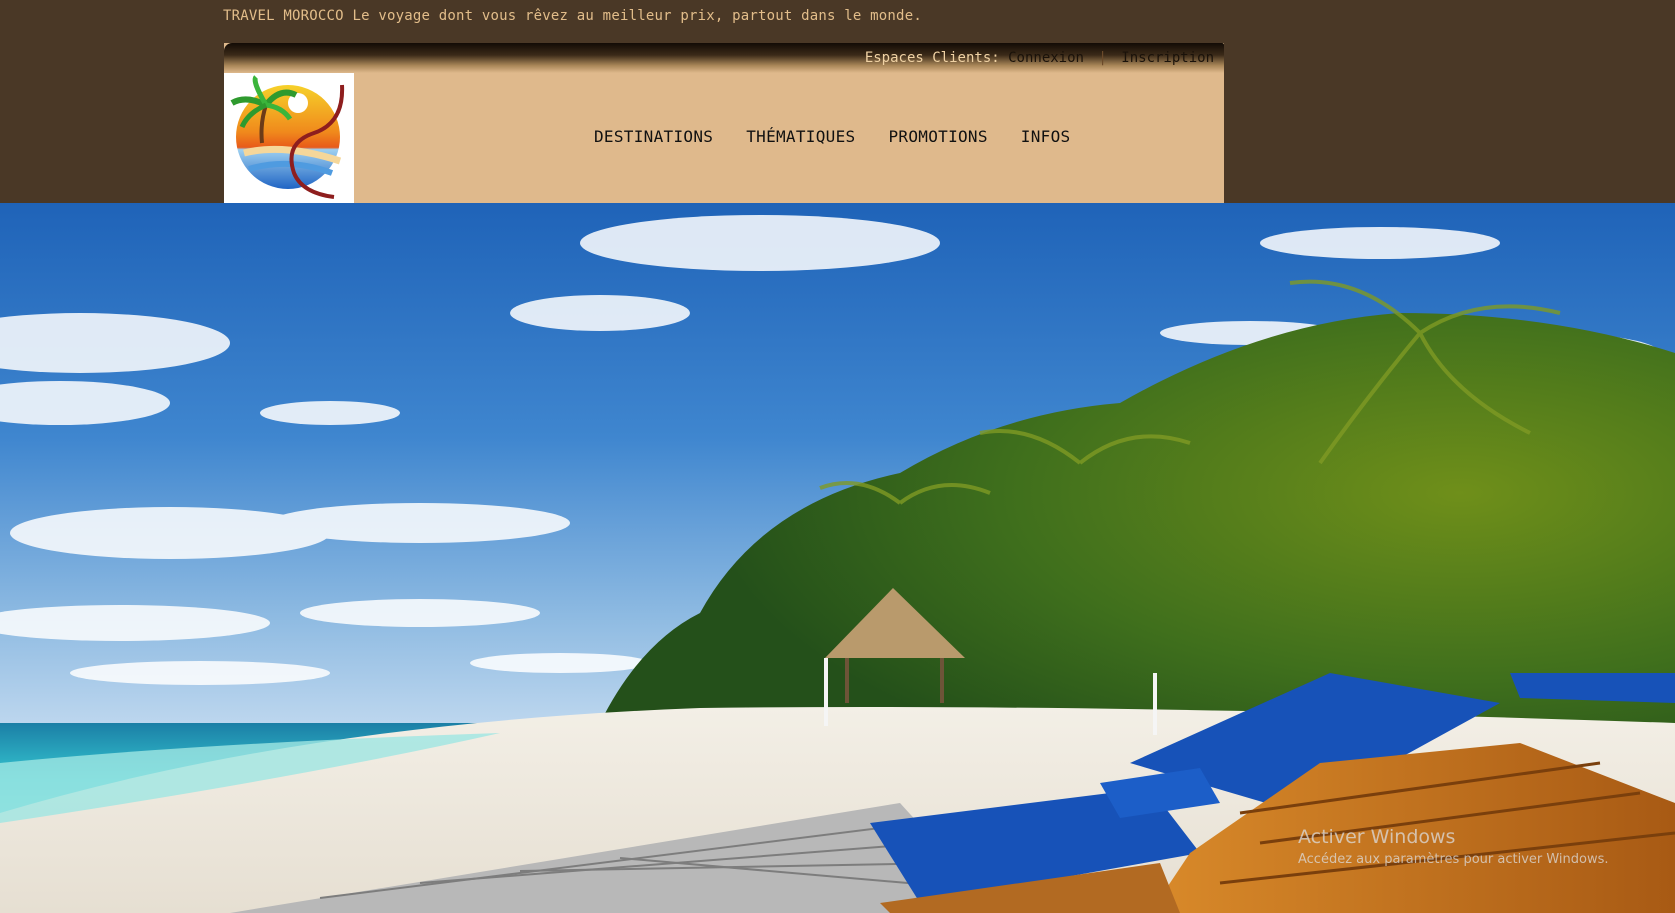 This screenshot has height=913, width=1675. Describe the element at coordinates (724, 58) in the screenshot. I see `header-top-strip: Espaces Clients: Connexion | Inscription` at that location.